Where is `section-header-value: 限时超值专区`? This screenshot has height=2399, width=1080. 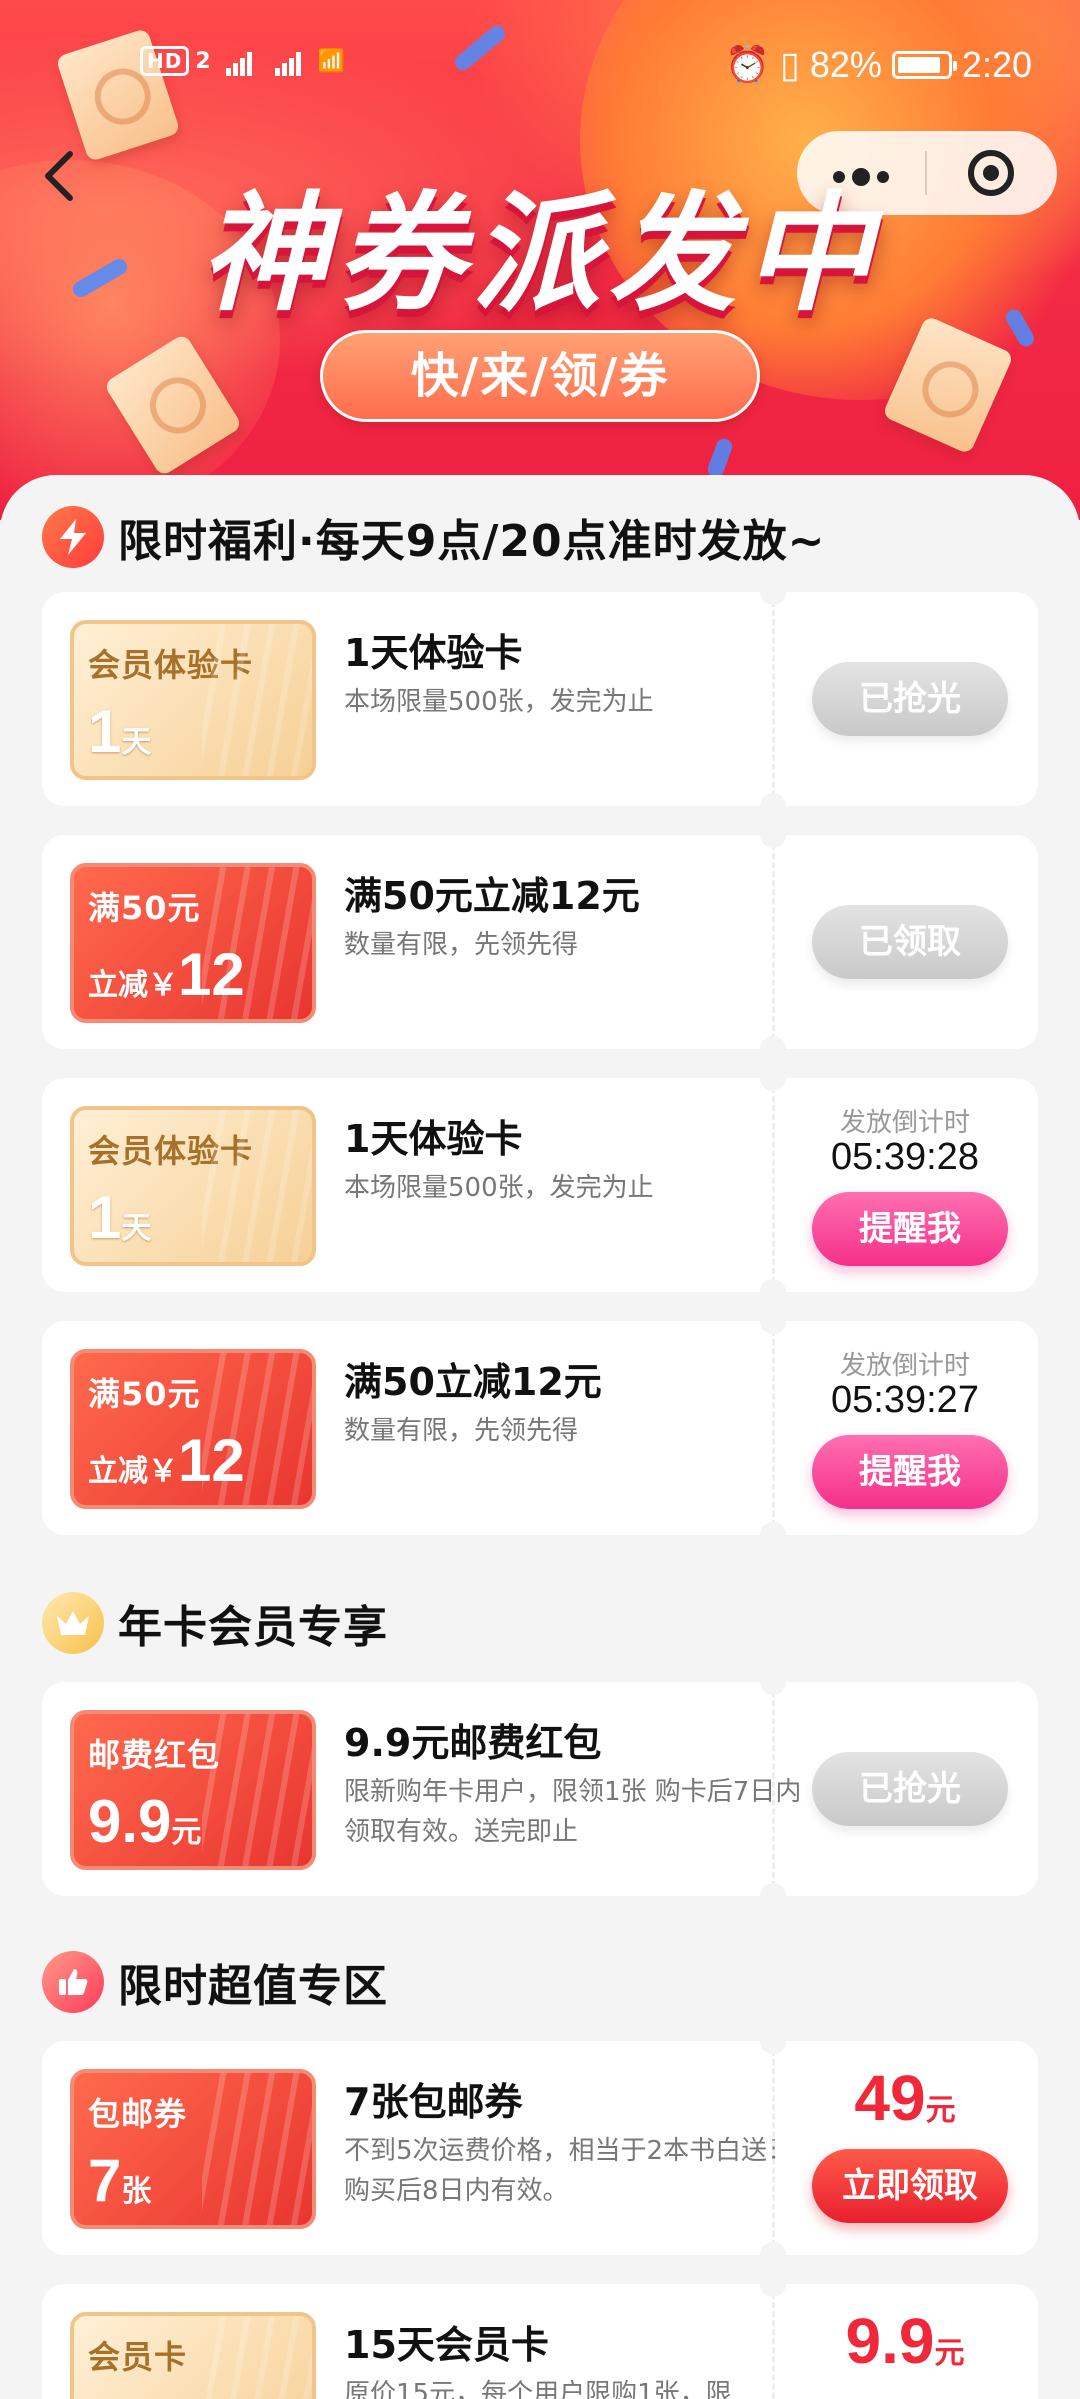 section-header-value: 限时超值专区 is located at coordinates (215, 1982).